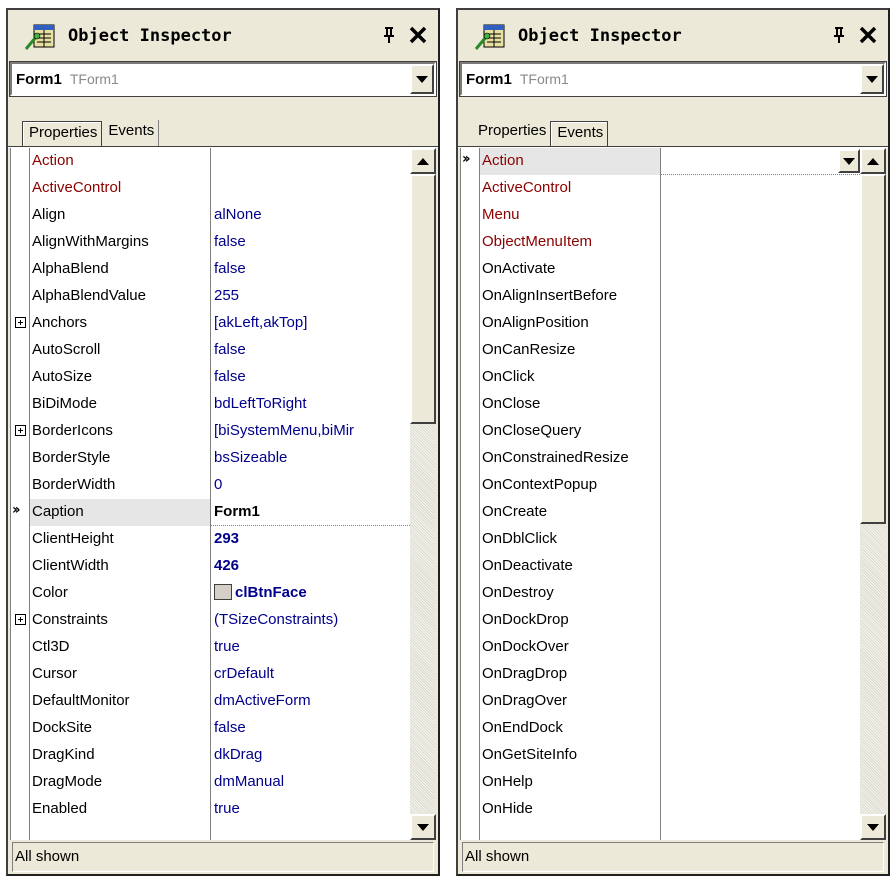  What do you see at coordinates (310, 512) in the screenshot?
I see `property-value: Form1` at bounding box center [310, 512].